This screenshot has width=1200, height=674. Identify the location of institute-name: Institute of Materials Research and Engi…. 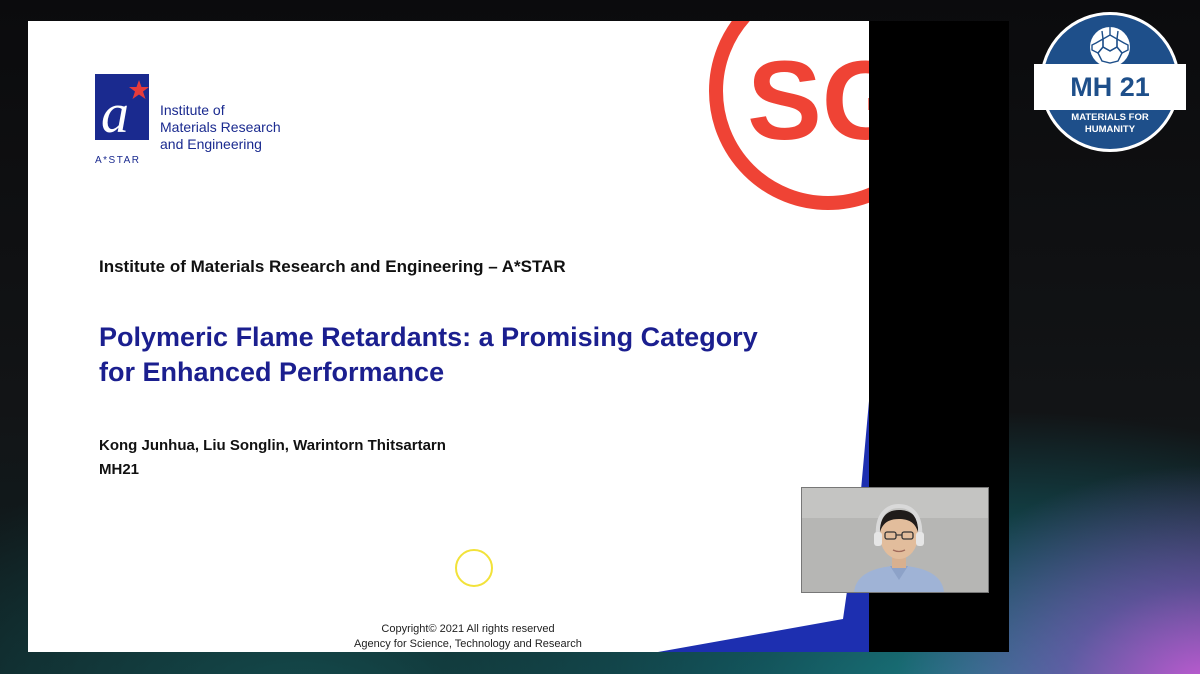
(220, 127).